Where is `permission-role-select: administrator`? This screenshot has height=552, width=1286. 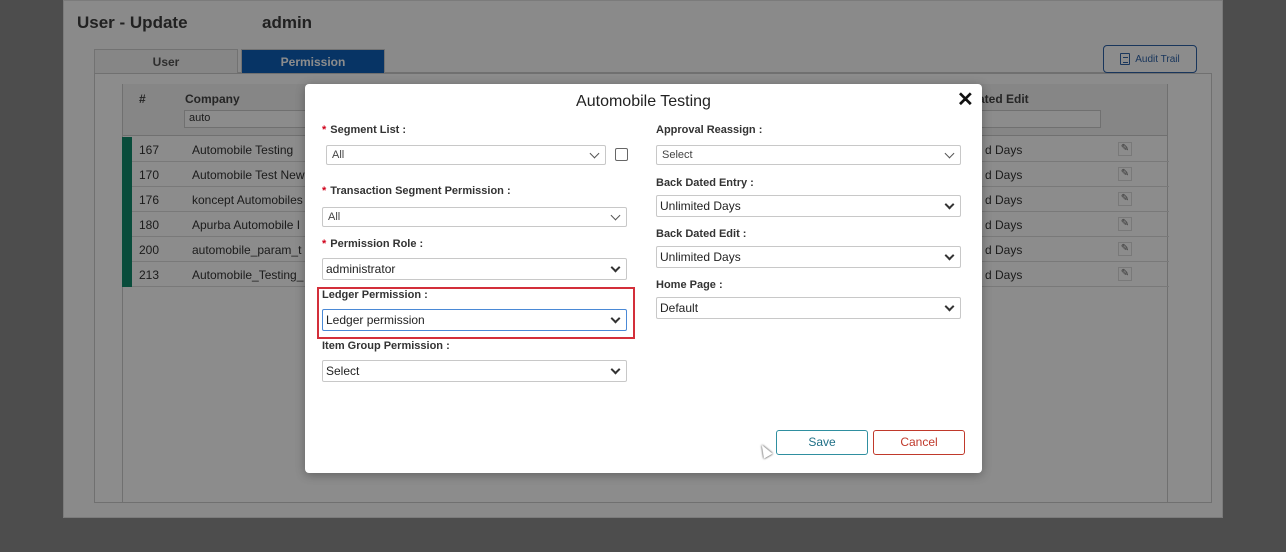 permission-role-select: administrator is located at coordinates (474, 269).